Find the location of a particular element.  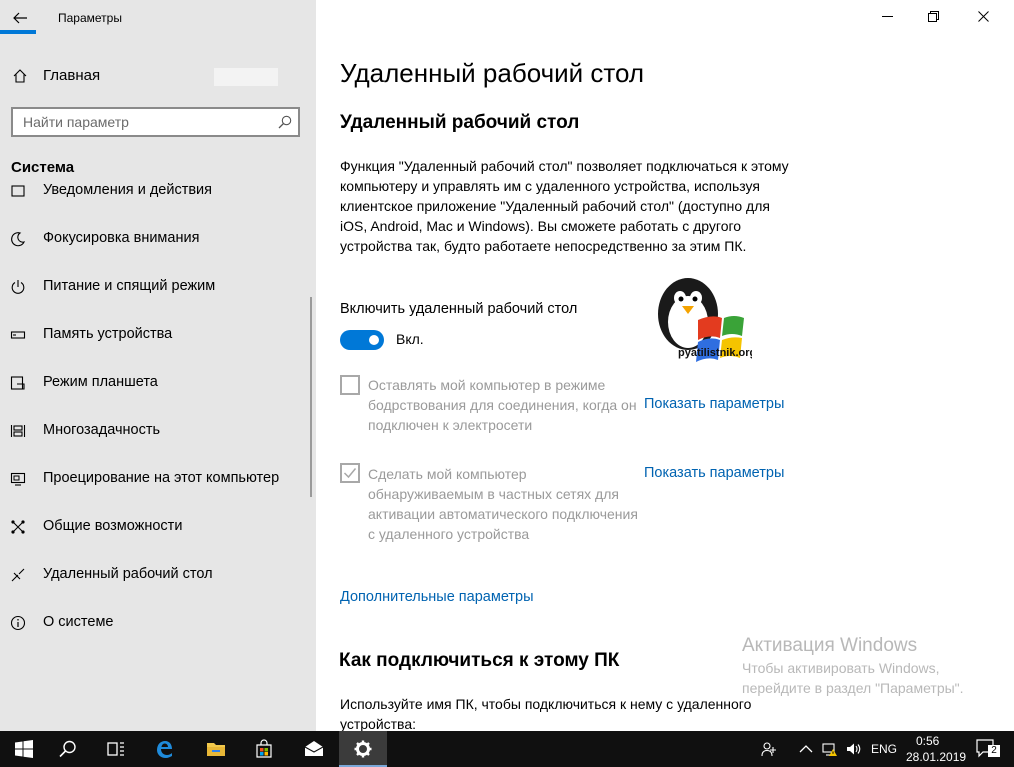

sidebar-item-label: Проецирование на этот компьютер is located at coordinates (161, 478).